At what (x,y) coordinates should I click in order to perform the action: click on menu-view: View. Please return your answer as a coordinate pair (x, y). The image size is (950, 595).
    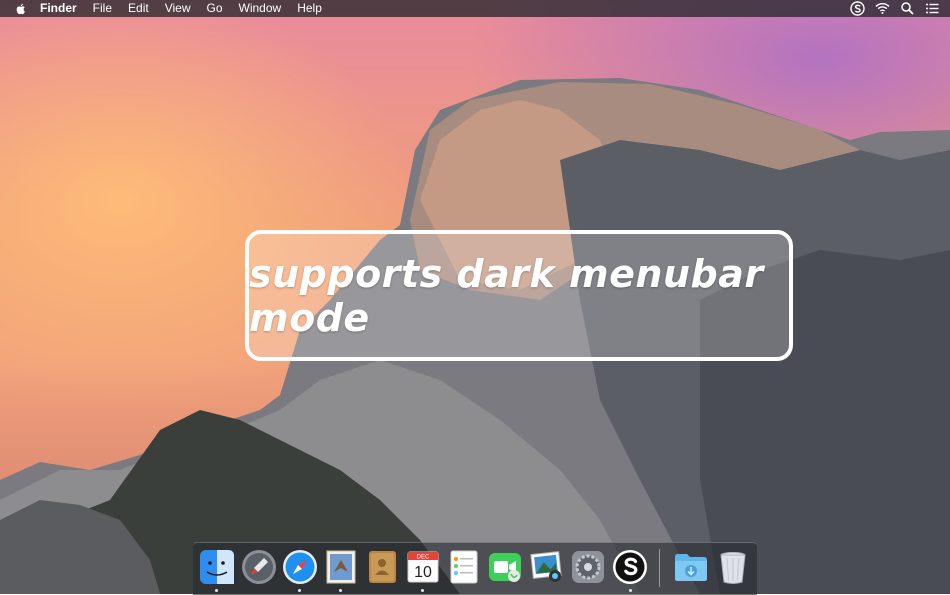
    Looking at the image, I should click on (178, 8).